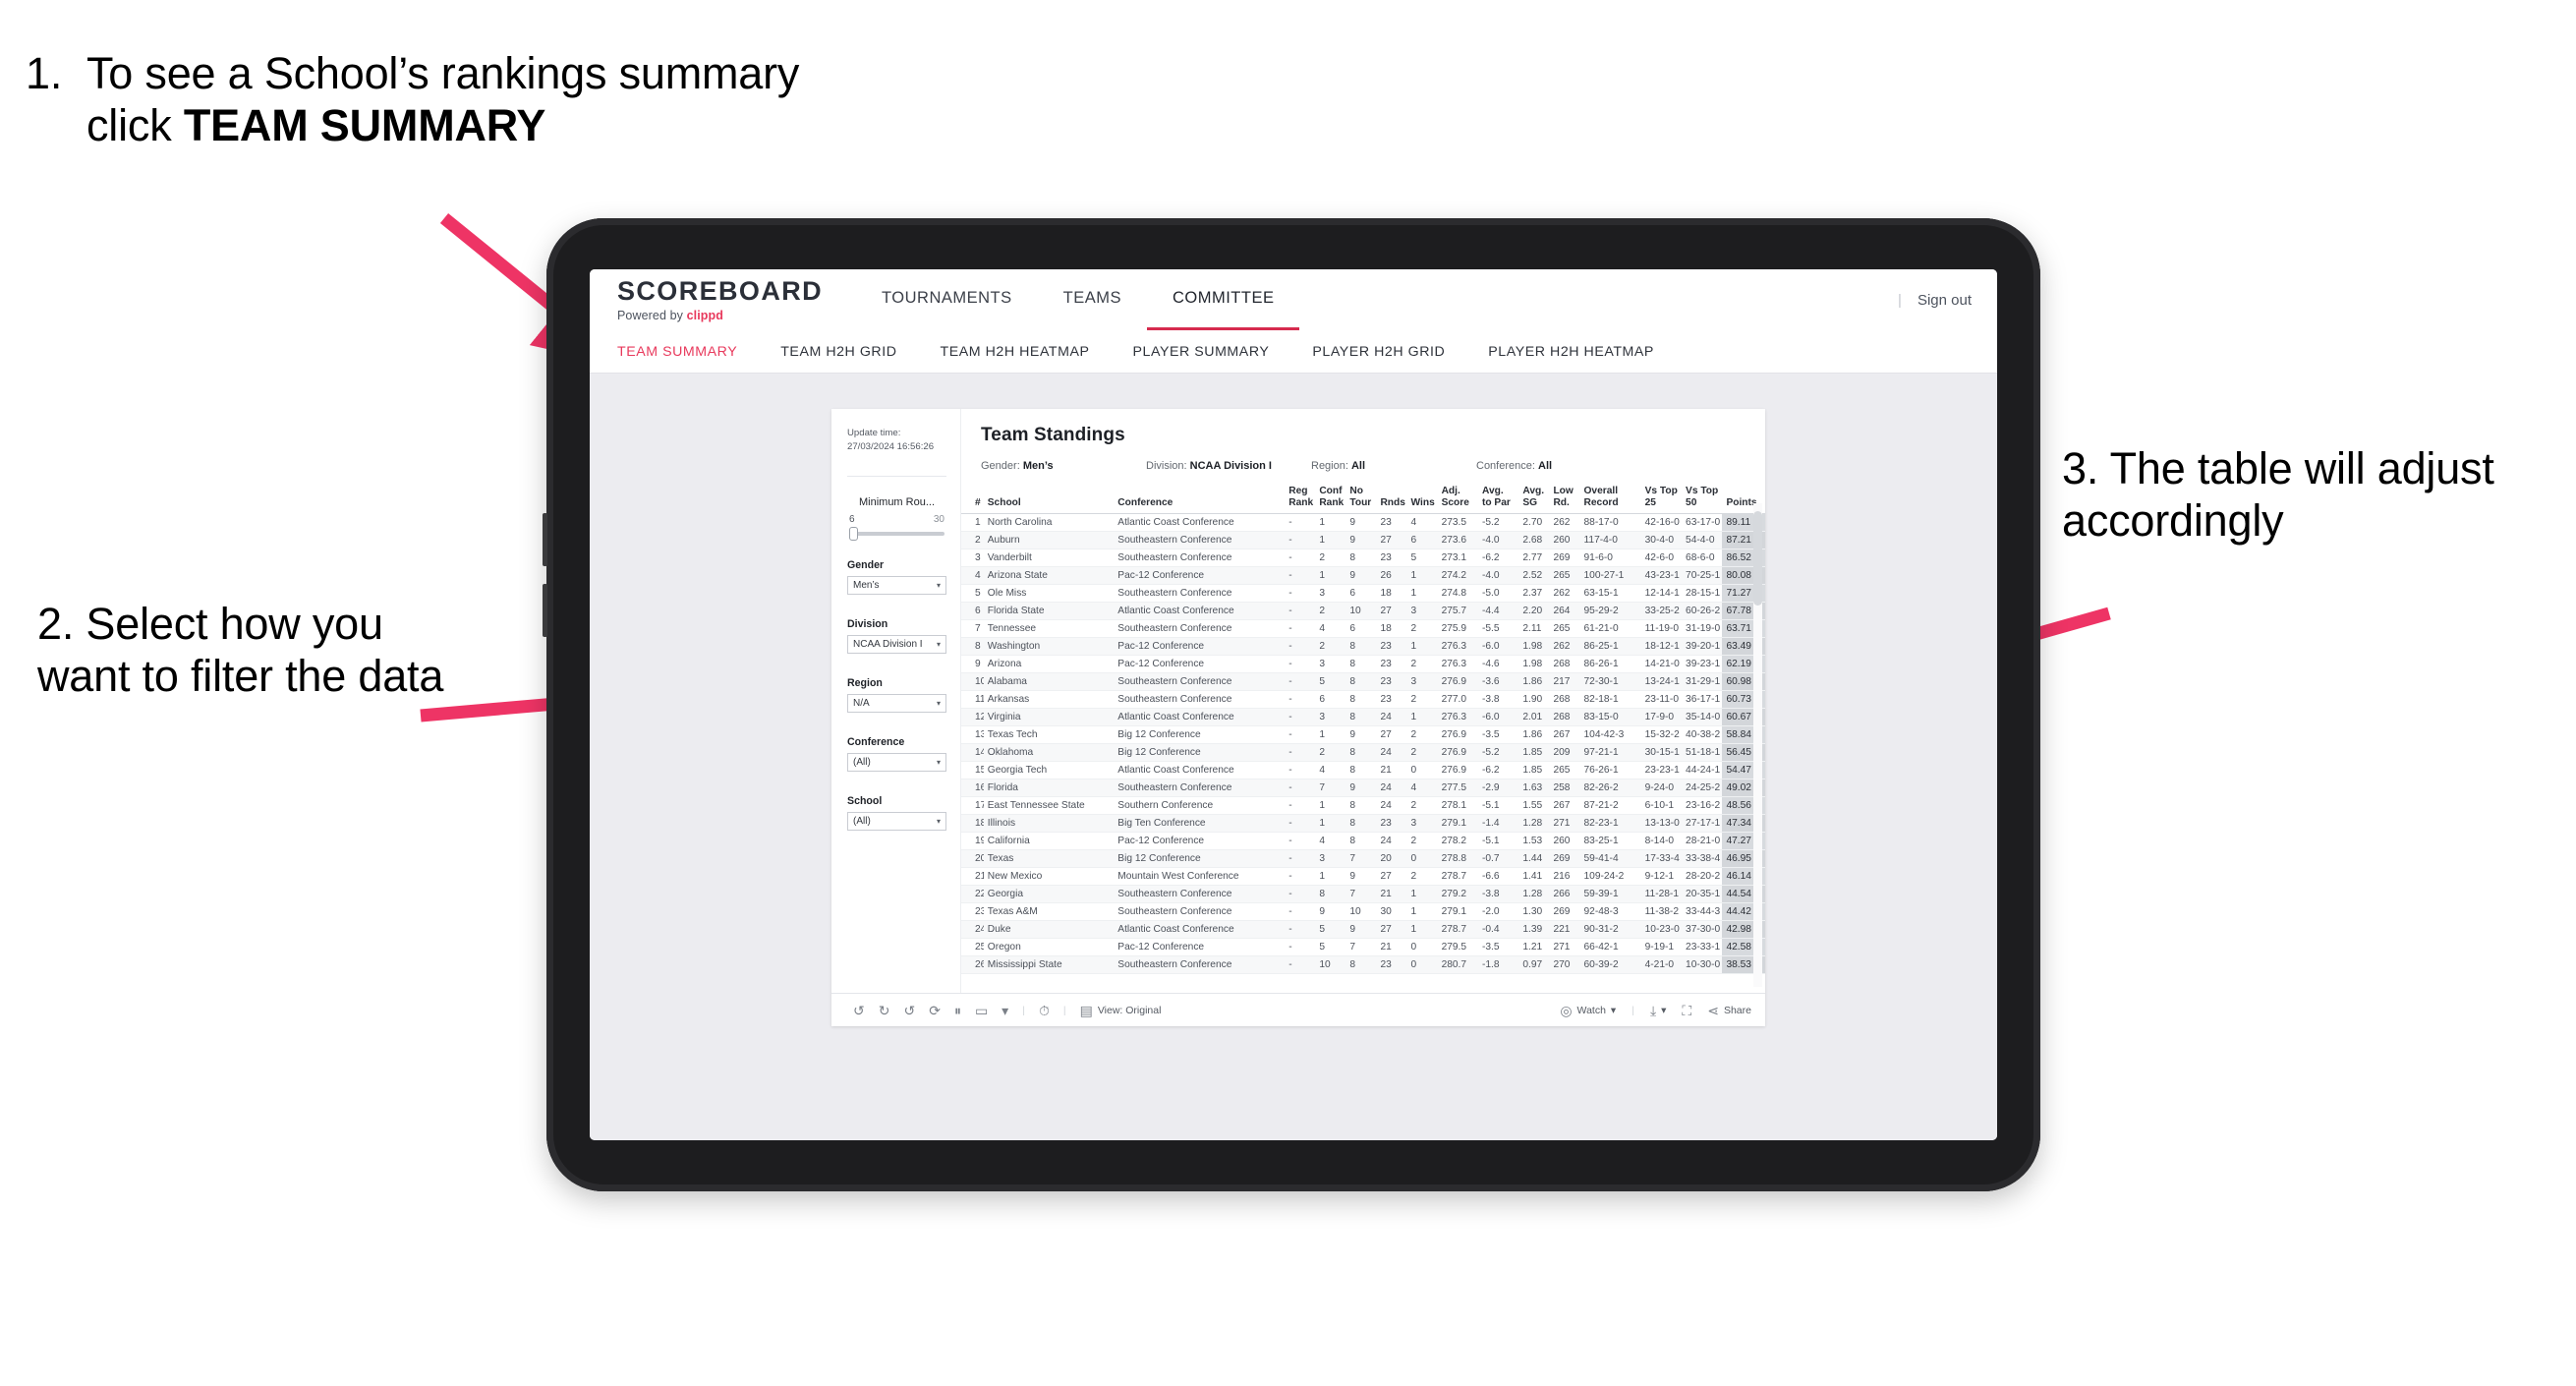 Image resolution: width=2576 pixels, height=1386 pixels. What do you see at coordinates (1534, 912) in the screenshot?
I see `cell-avg-sg: 1.30` at bounding box center [1534, 912].